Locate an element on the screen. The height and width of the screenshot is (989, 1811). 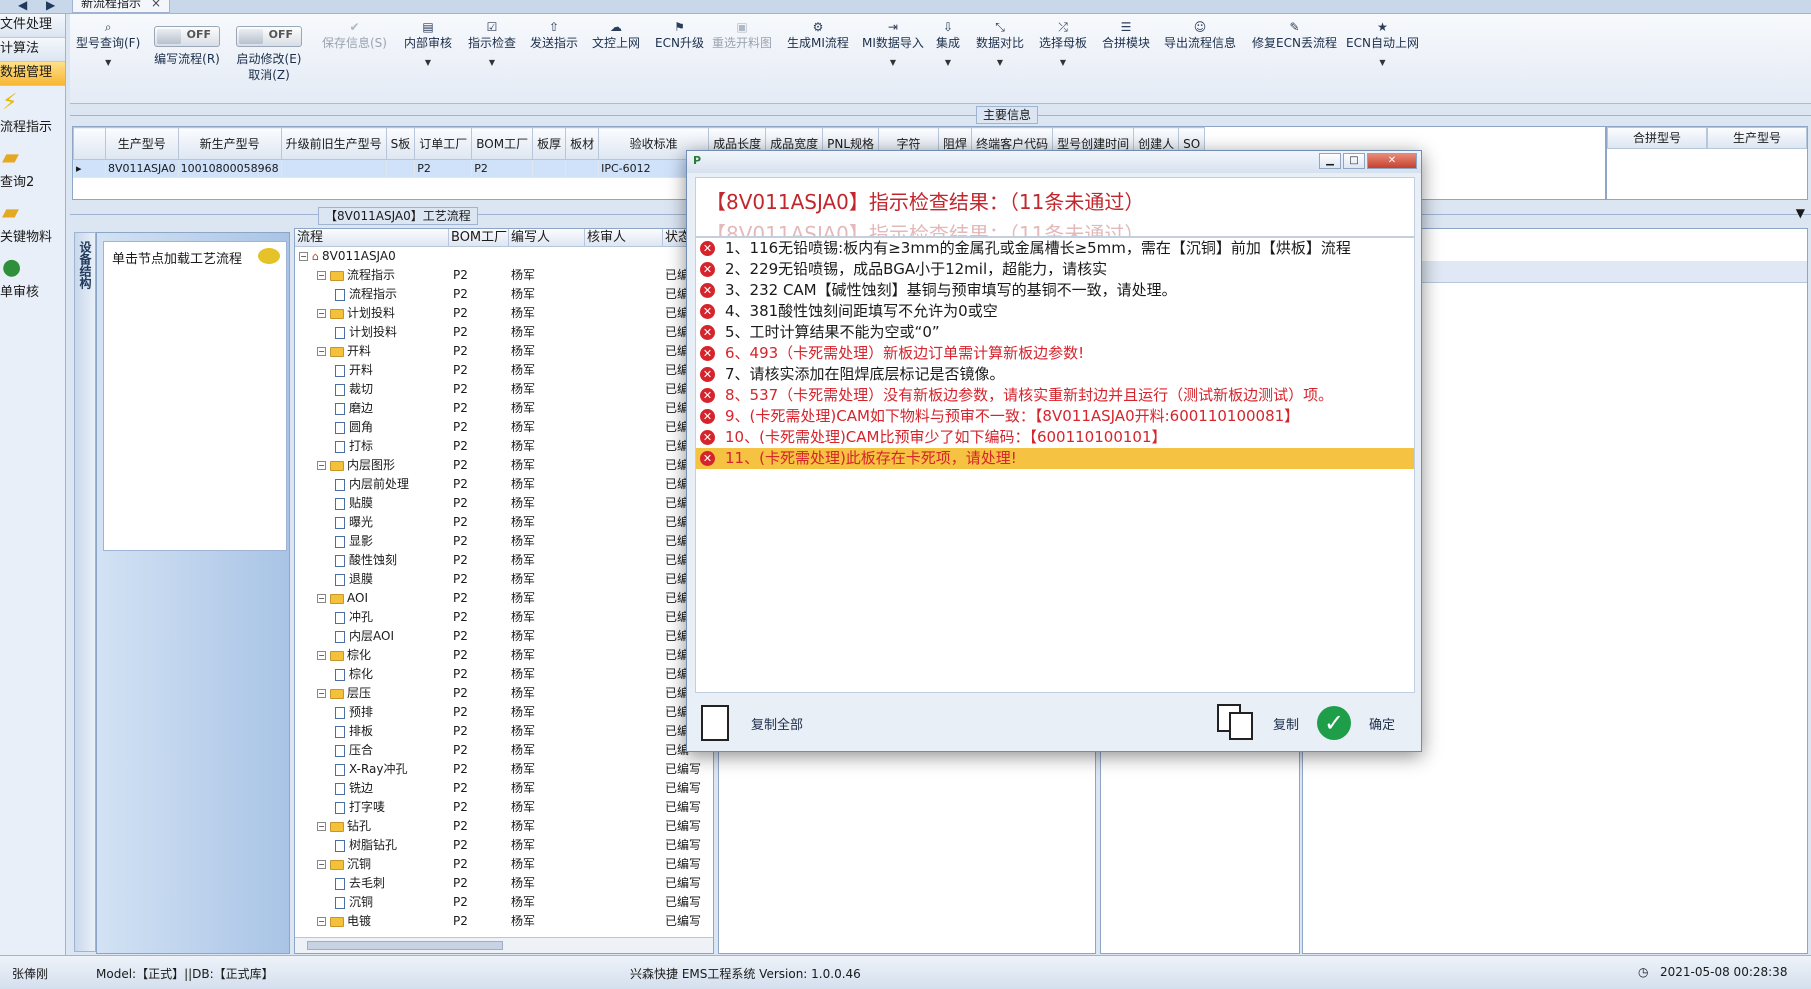
tree-node: 显影 is located at coordinates (372, 541).